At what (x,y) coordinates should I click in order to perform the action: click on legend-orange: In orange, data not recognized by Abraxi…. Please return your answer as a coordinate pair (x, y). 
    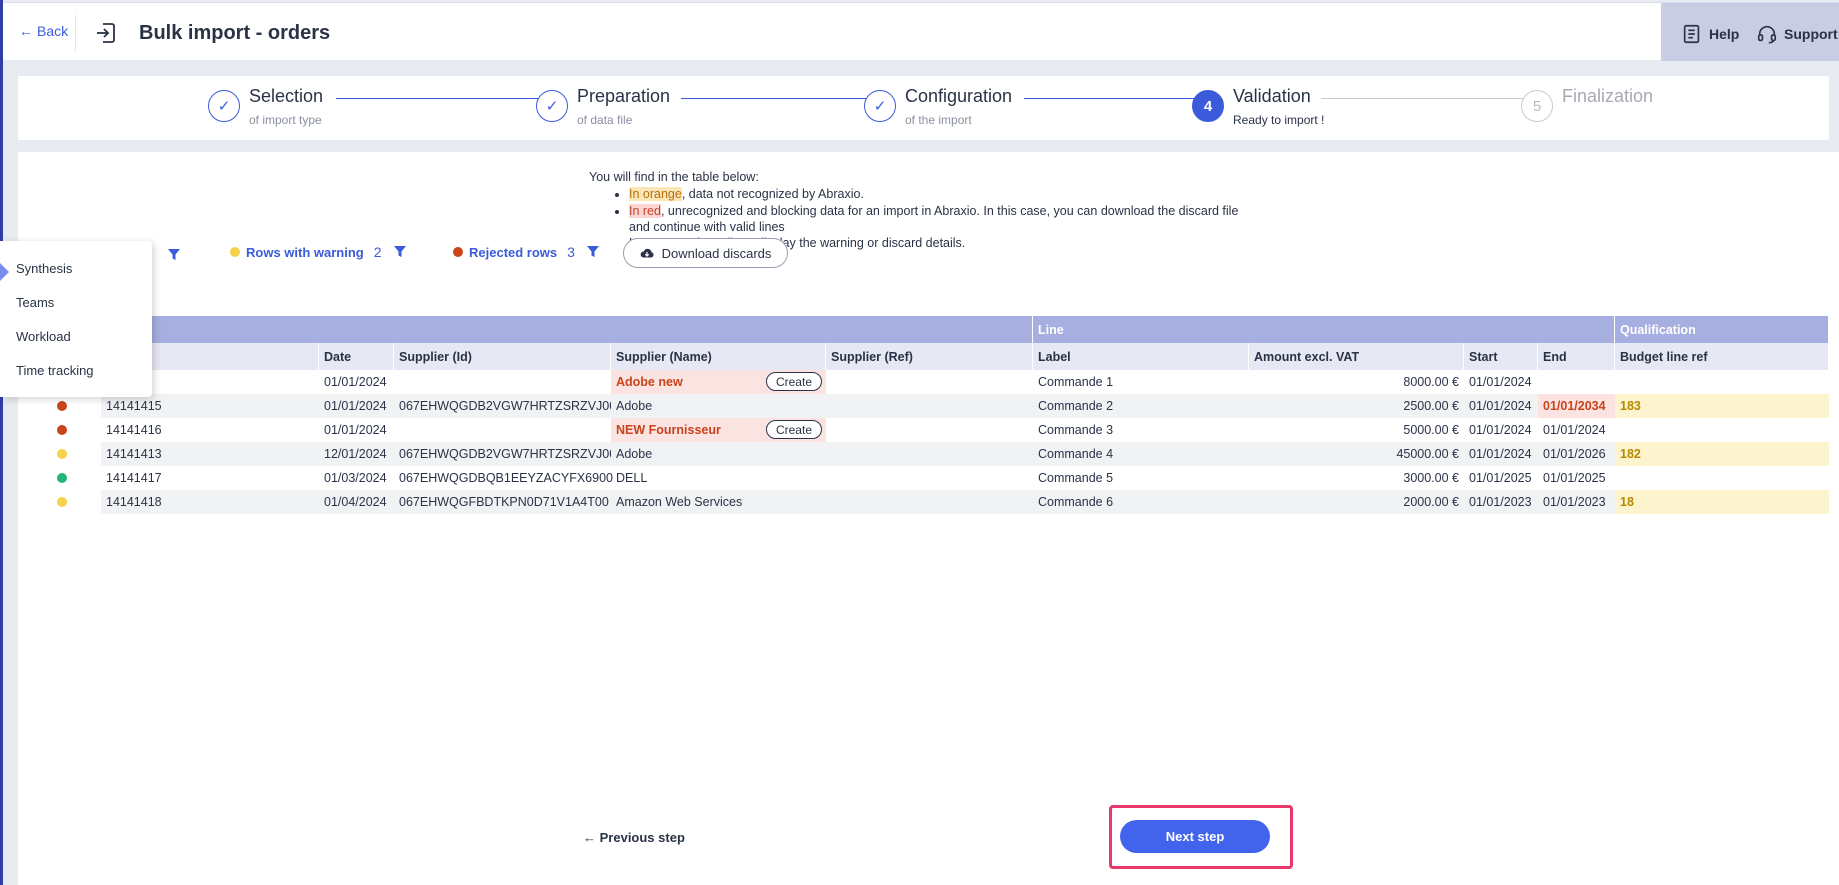
    Looking at the image, I should click on (939, 194).